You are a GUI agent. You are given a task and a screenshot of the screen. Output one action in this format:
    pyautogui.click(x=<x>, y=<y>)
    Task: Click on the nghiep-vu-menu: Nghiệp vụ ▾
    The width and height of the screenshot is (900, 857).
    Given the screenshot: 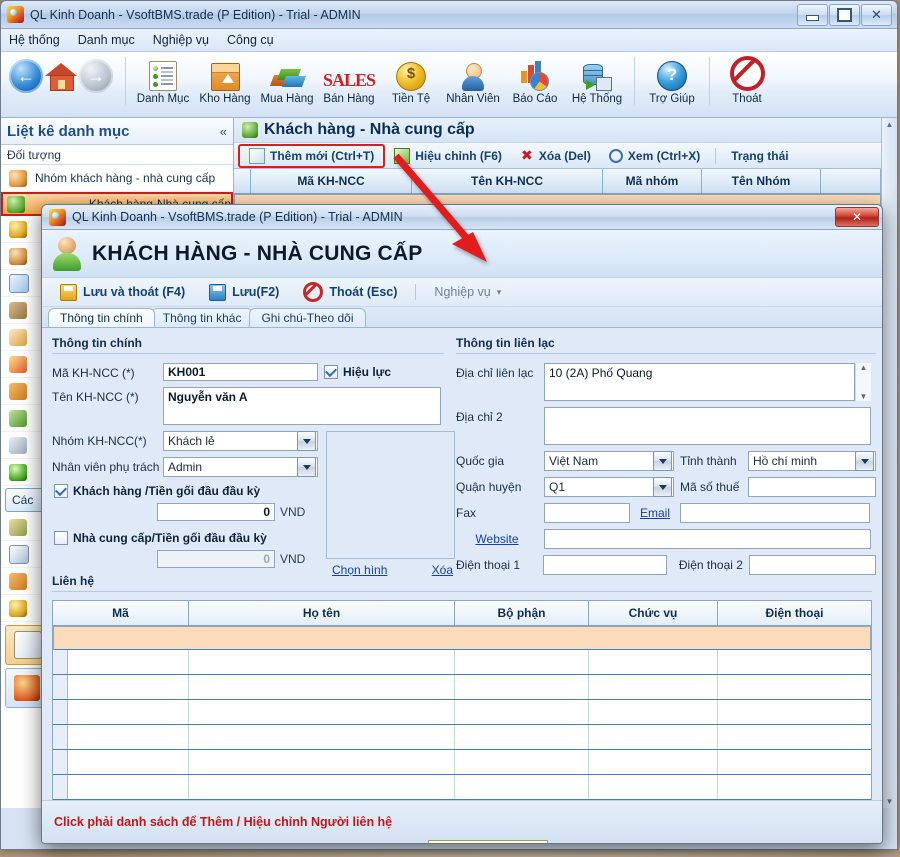 What is the action you would take?
    pyautogui.click(x=467, y=292)
    